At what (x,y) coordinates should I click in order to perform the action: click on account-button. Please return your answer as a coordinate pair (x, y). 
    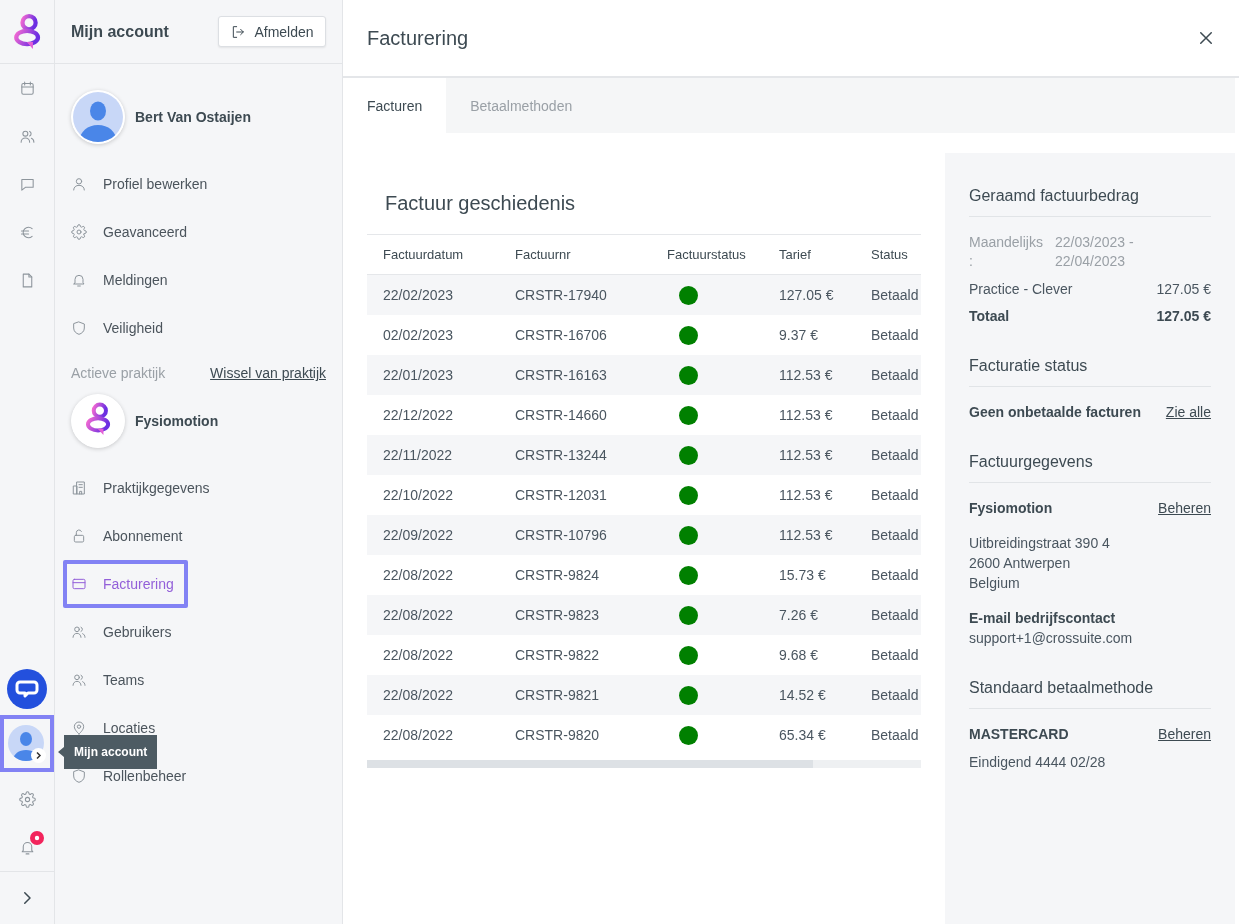
    Looking at the image, I should click on (27, 743).